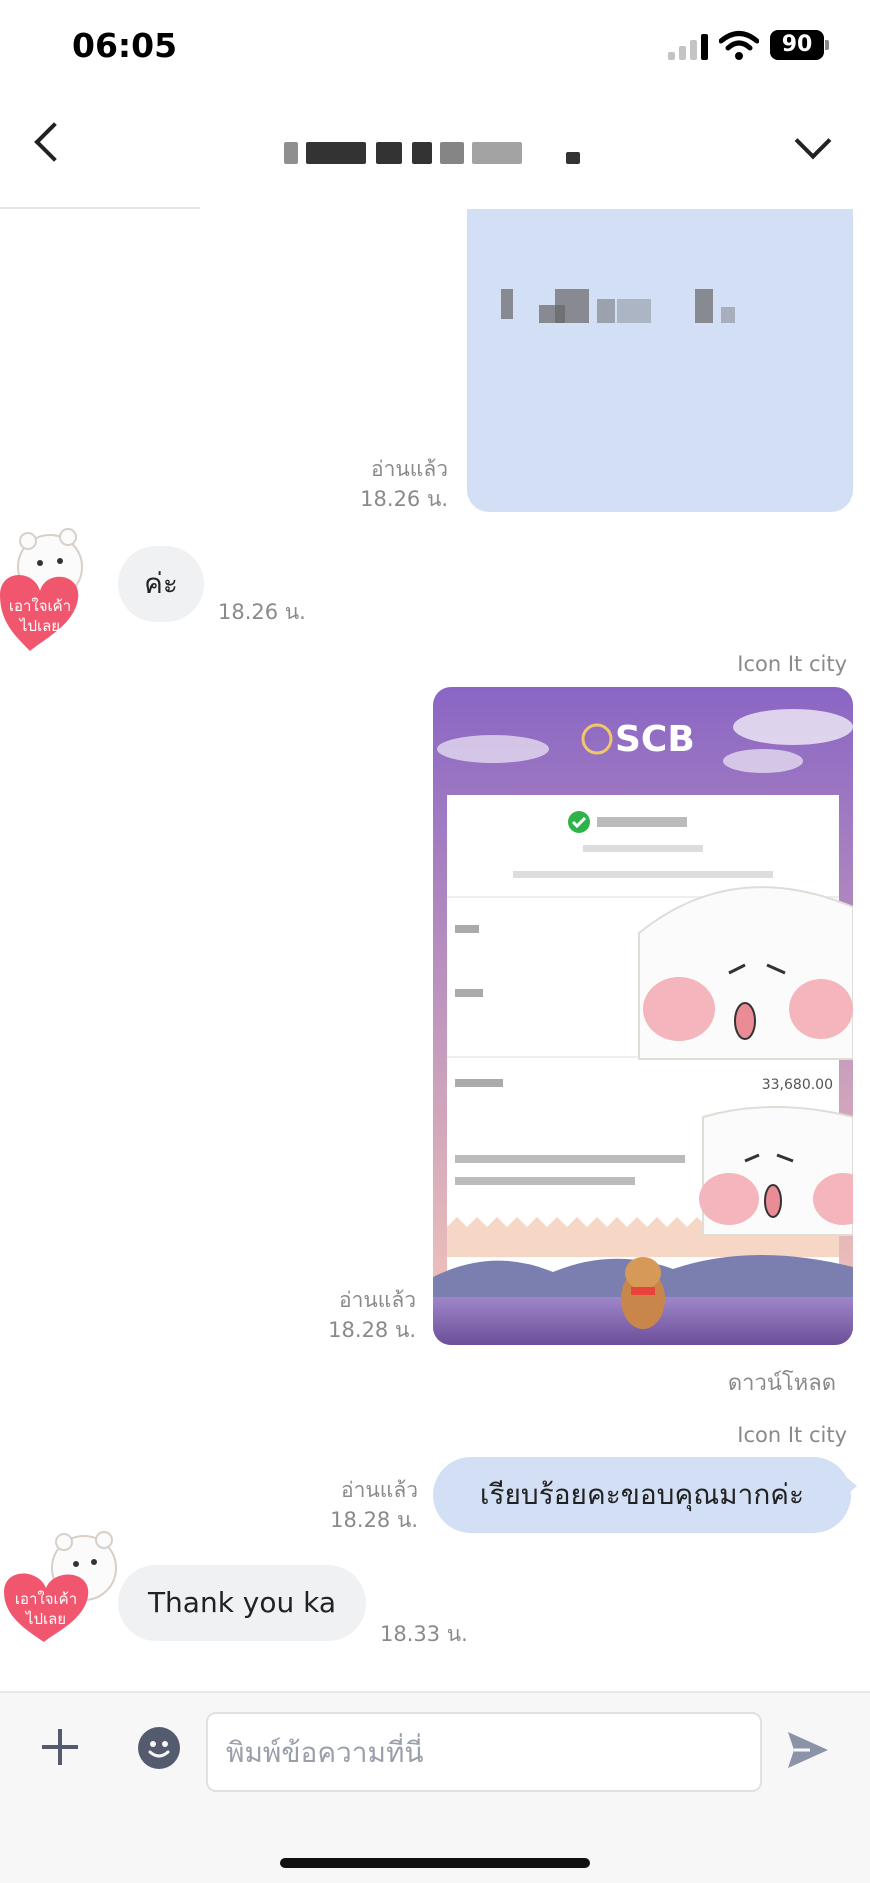 This screenshot has width=870, height=1883. Describe the element at coordinates (60, 1747) in the screenshot. I see `plus-icon` at that location.